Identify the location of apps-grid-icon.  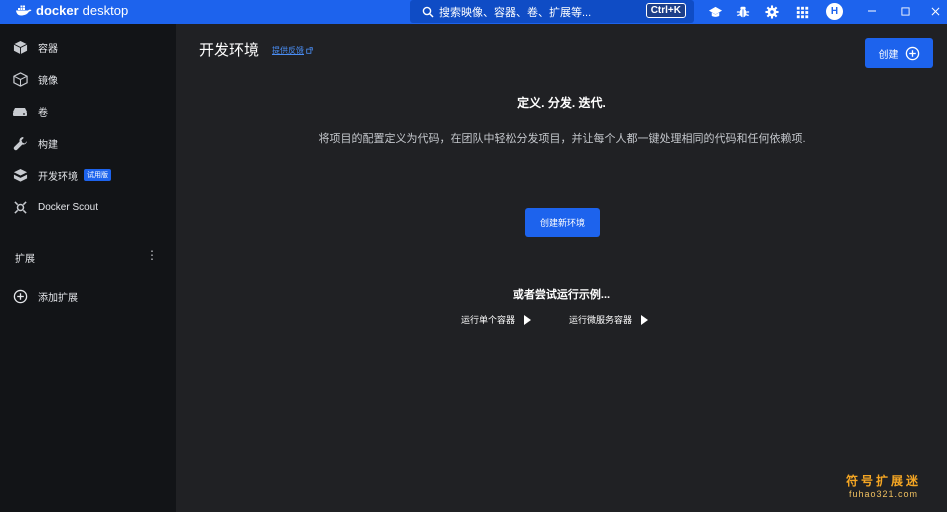
(802, 12).